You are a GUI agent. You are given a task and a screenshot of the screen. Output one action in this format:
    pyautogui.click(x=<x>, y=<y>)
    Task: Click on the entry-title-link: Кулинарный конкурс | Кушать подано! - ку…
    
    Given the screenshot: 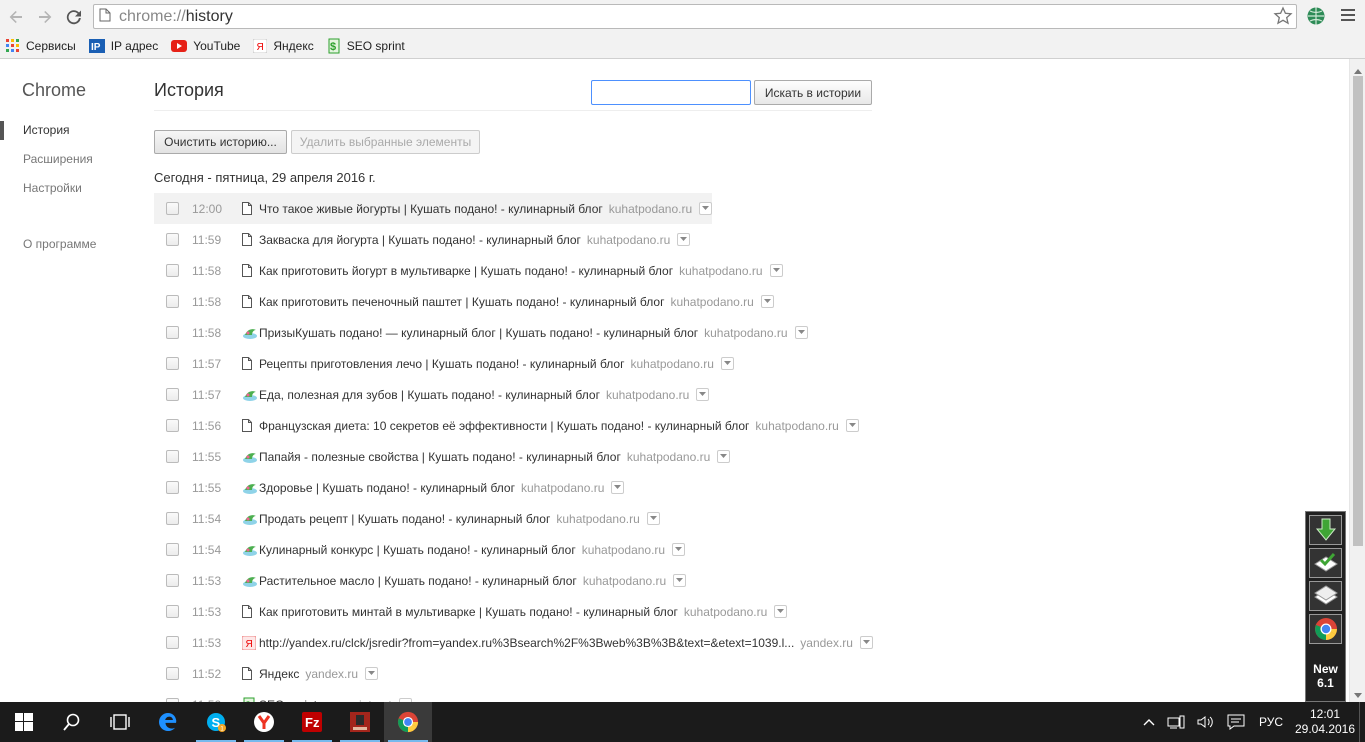 What is the action you would take?
    pyautogui.click(x=417, y=550)
    